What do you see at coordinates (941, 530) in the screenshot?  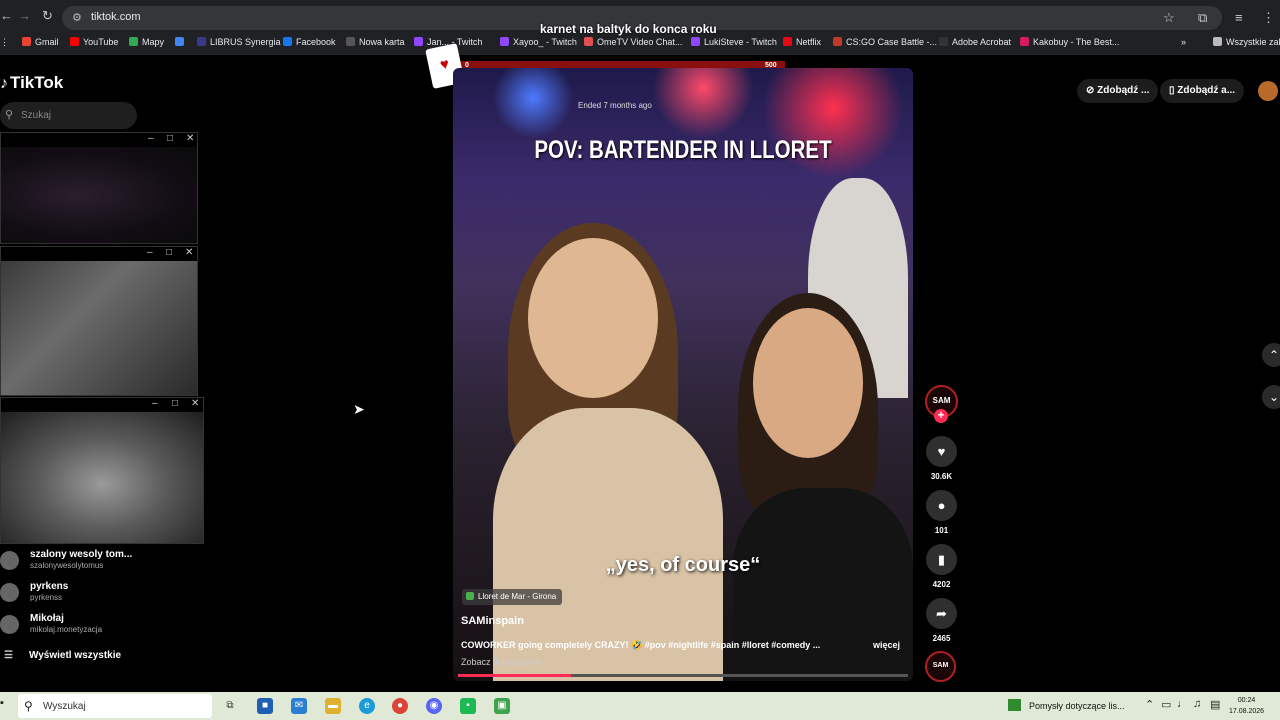 I see `comment-count: 101` at bounding box center [941, 530].